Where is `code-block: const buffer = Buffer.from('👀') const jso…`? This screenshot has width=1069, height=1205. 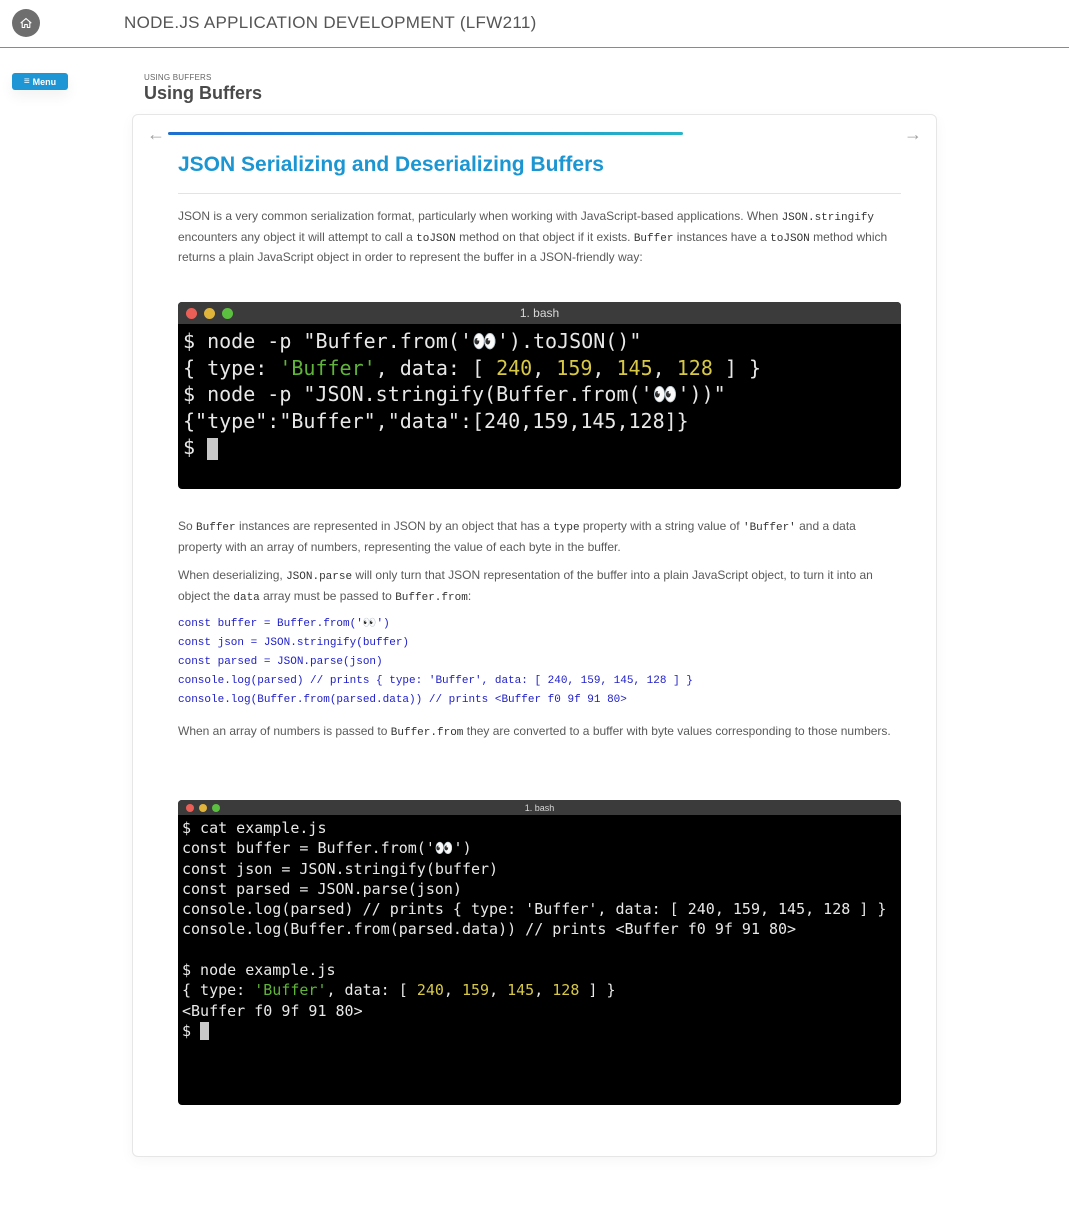
code-block: const buffer = Buffer.from('👀') const jso… is located at coordinates (435, 662).